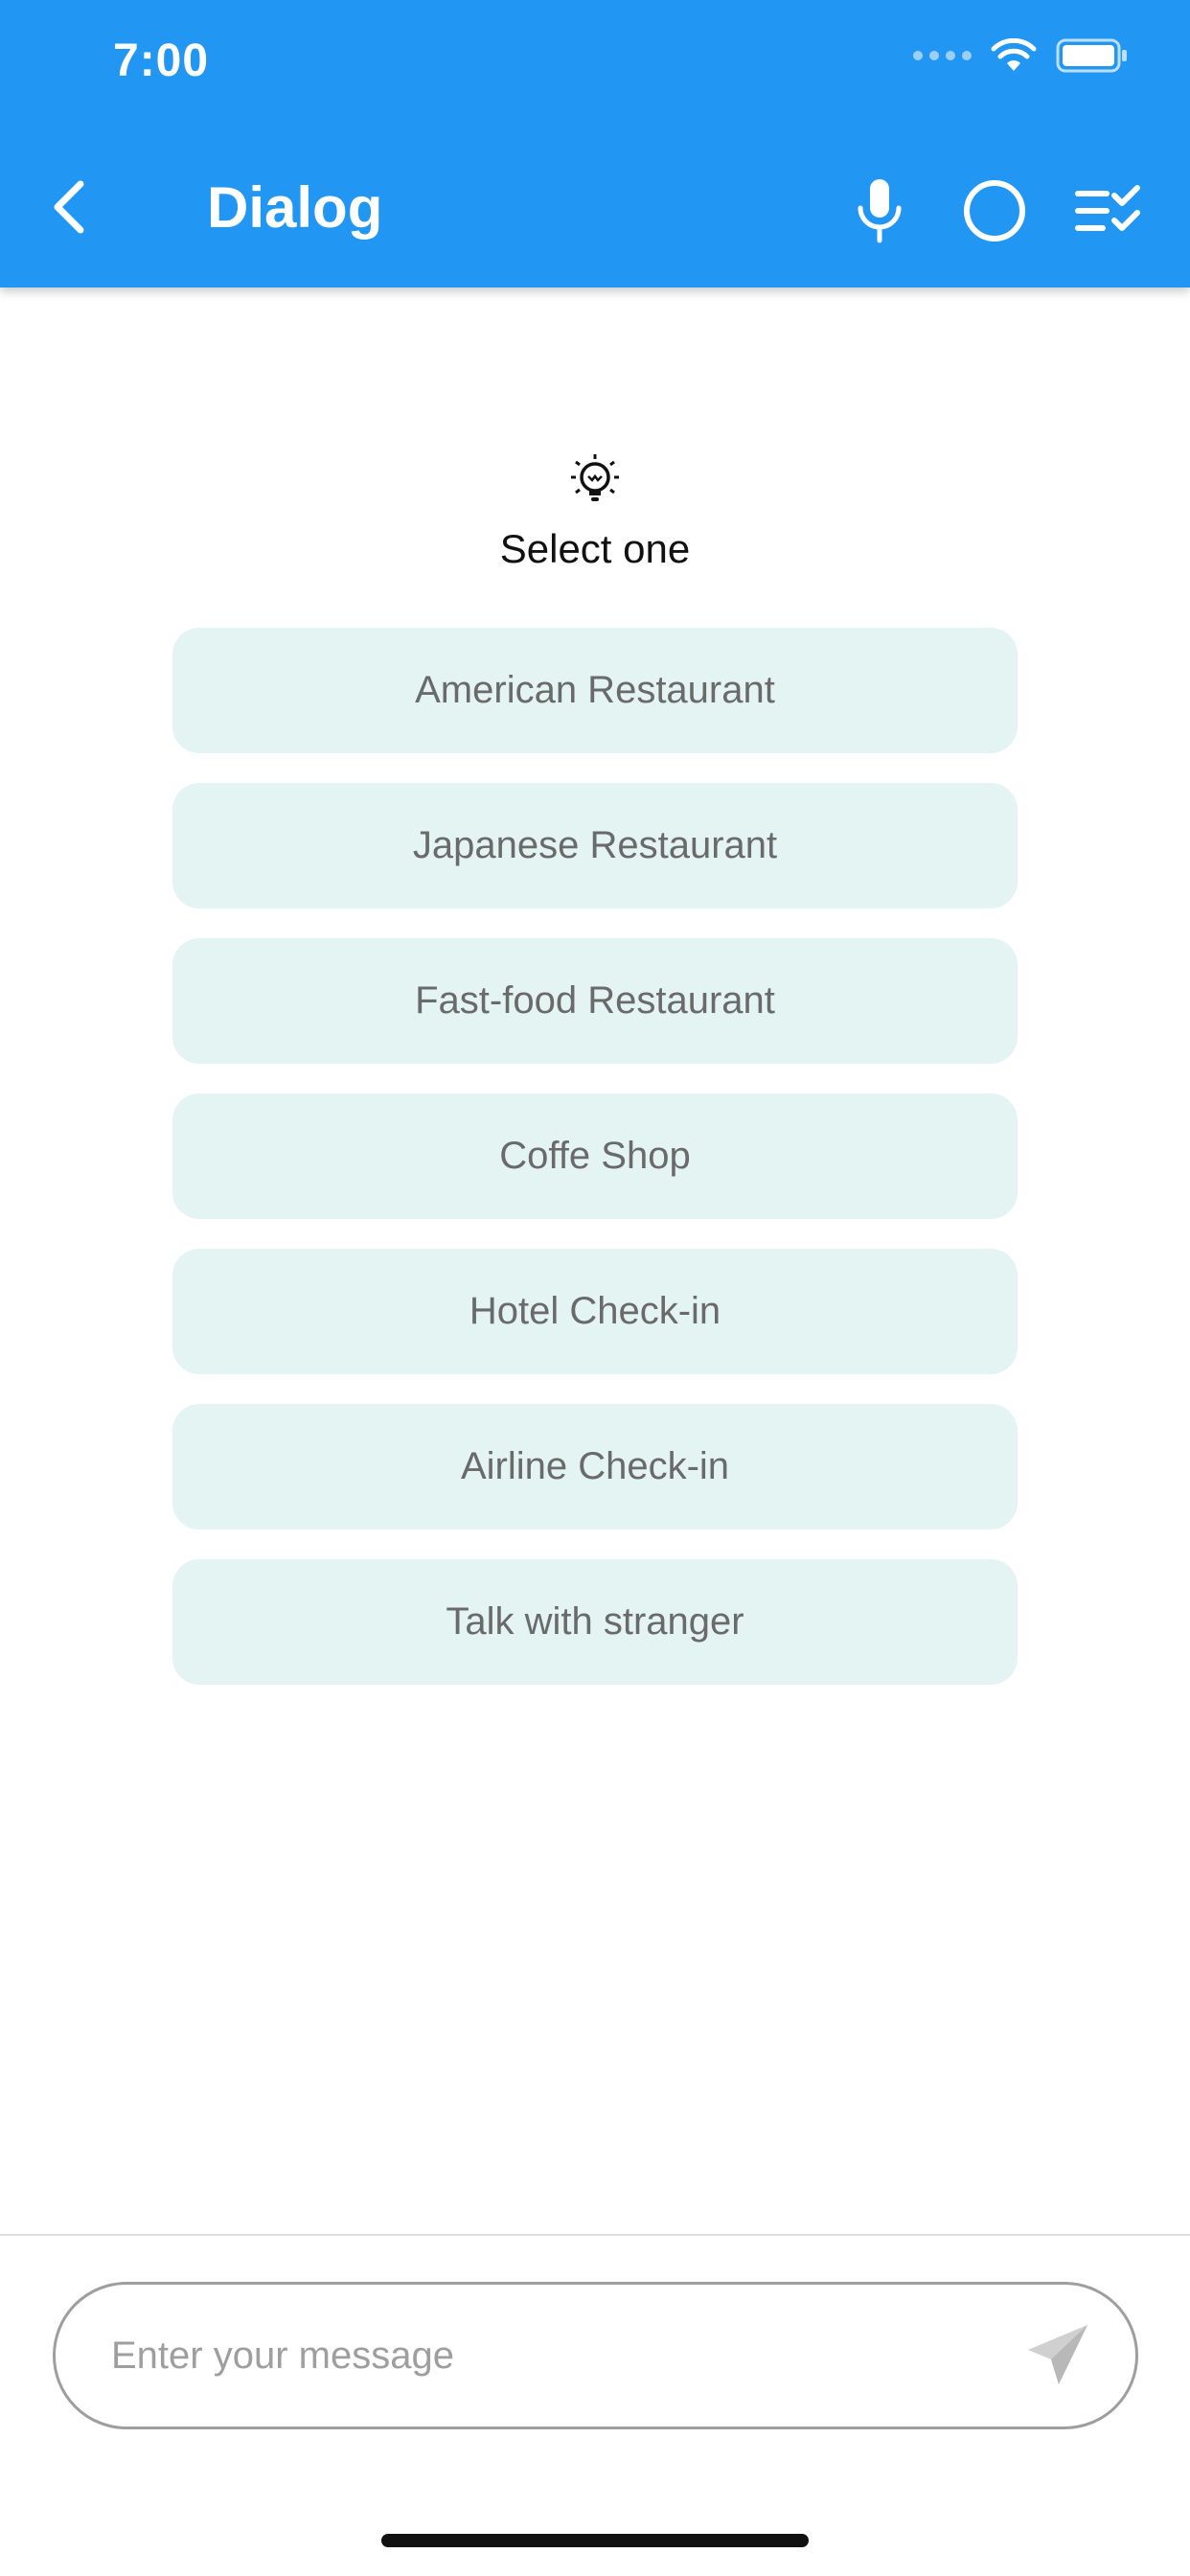 This screenshot has width=1190, height=2576. Describe the element at coordinates (1092, 55) in the screenshot. I see `battery-icon` at that location.